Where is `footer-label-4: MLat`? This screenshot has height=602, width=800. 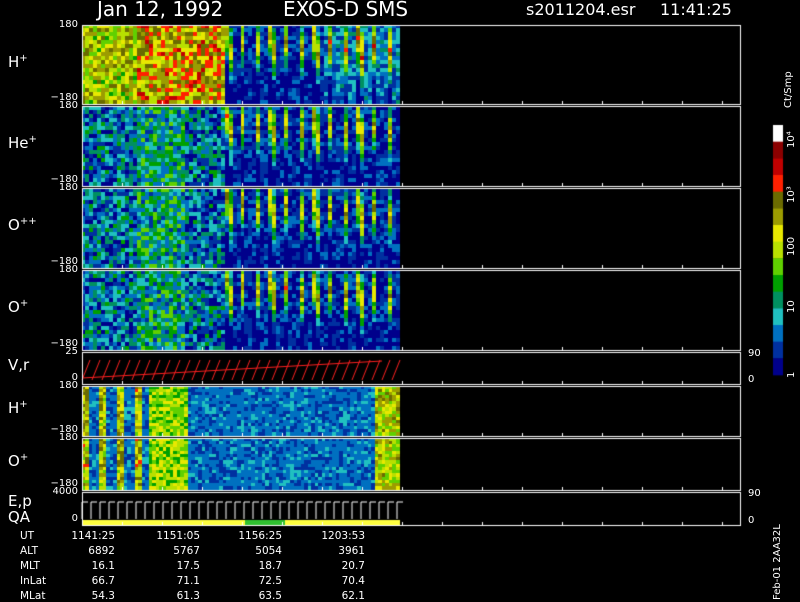 footer-label-4: MLat is located at coordinates (33, 596).